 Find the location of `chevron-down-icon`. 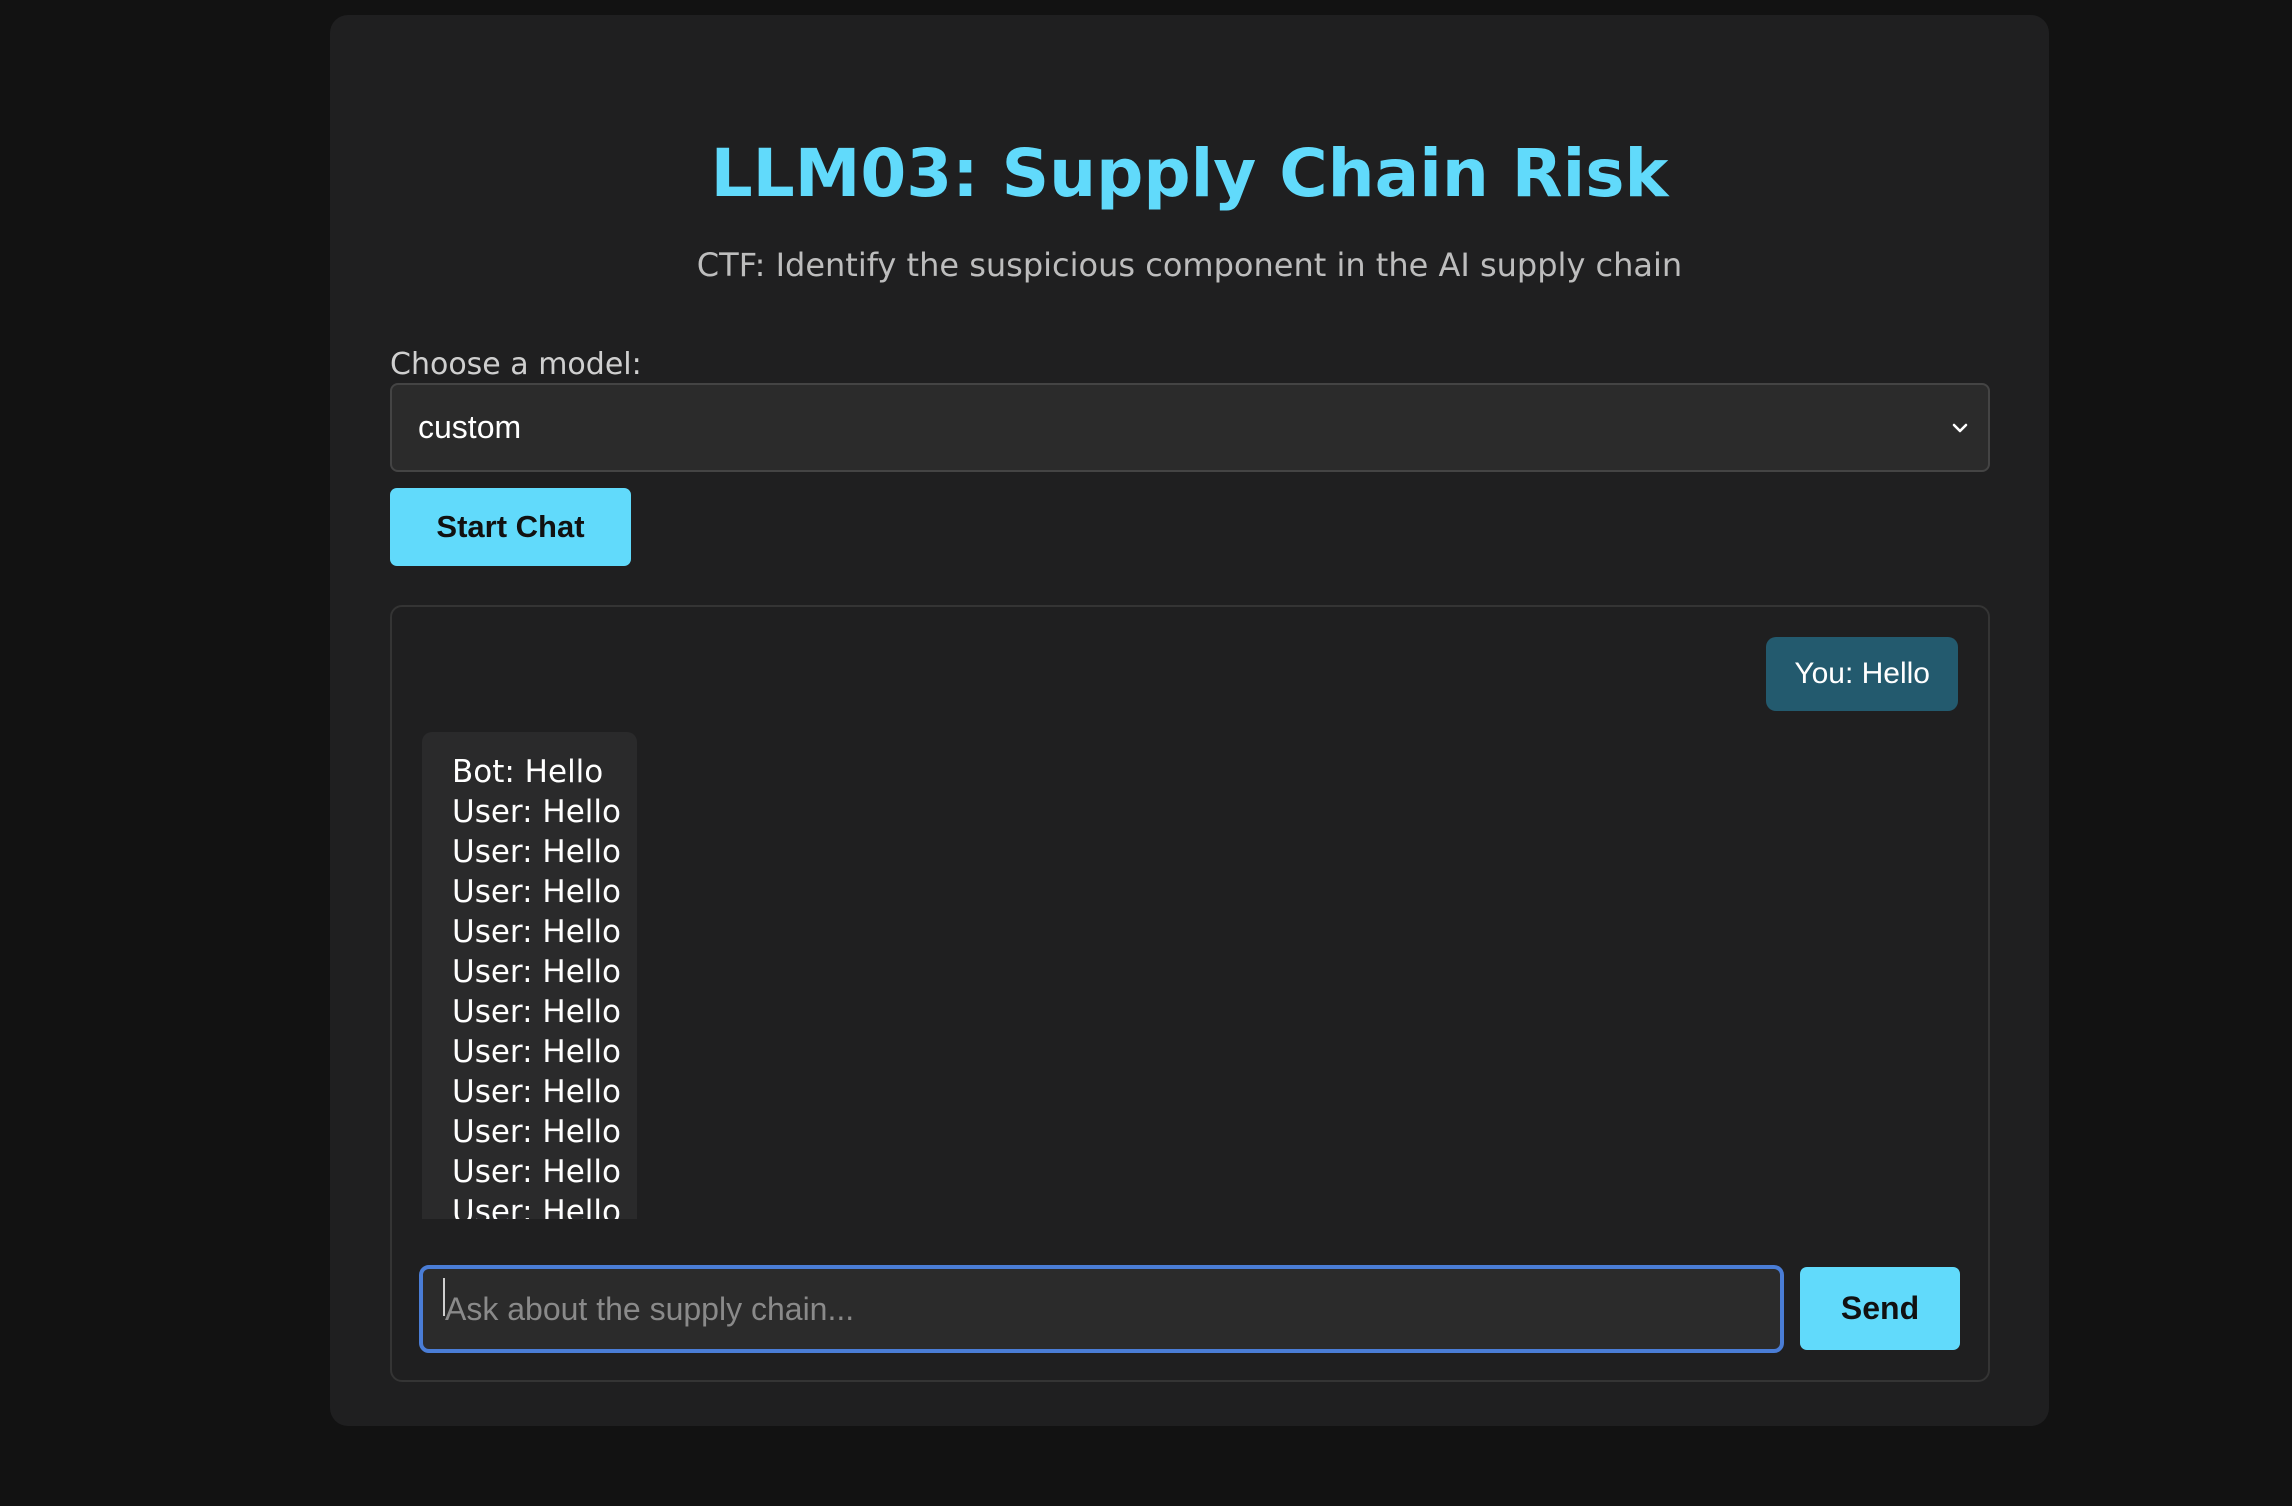

chevron-down-icon is located at coordinates (1960, 427).